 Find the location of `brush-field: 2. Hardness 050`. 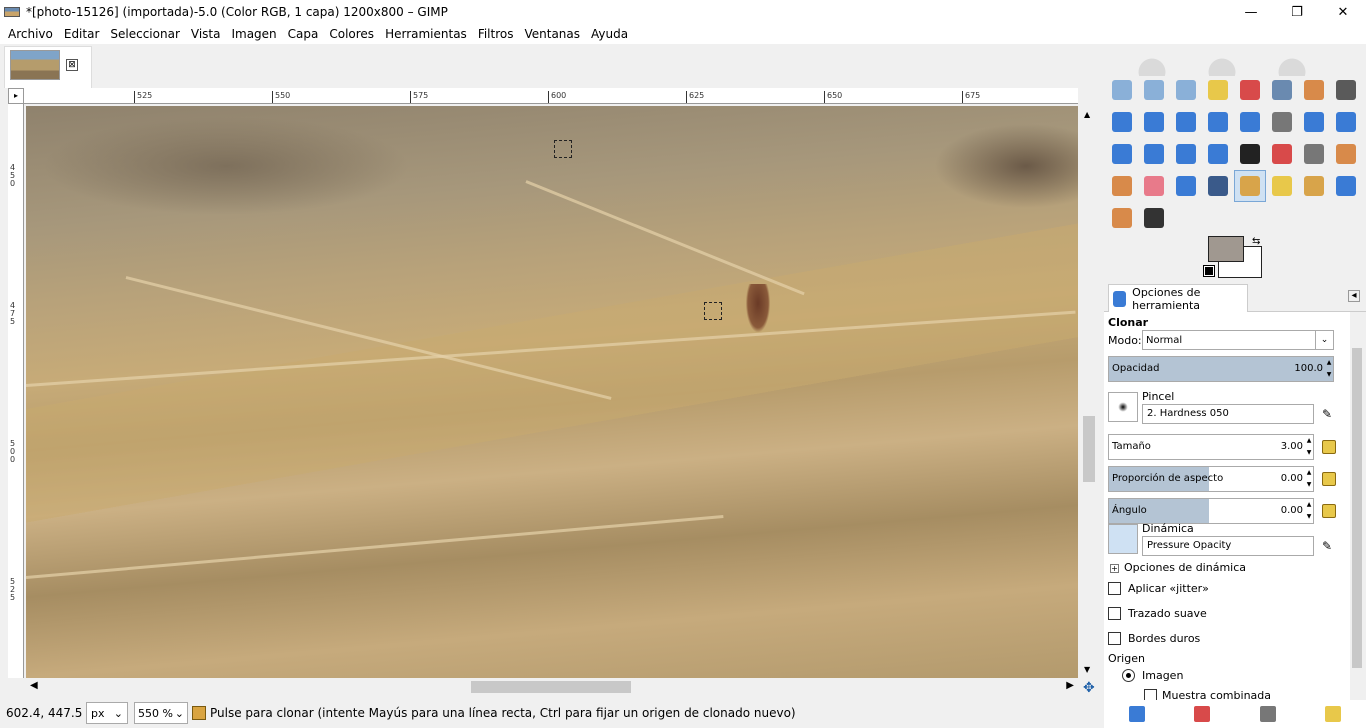

brush-field: 2. Hardness 050 is located at coordinates (1228, 414).